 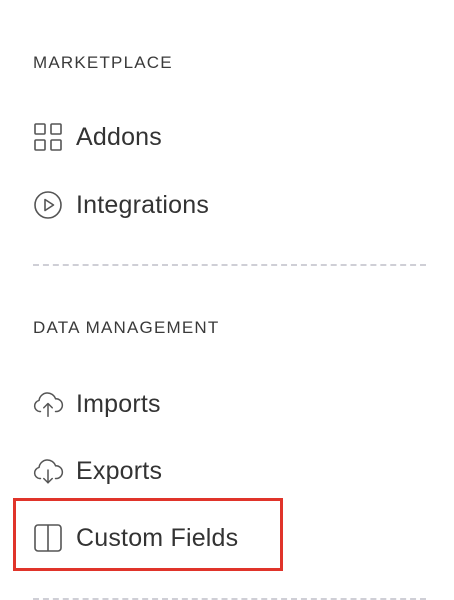 I want to click on section-divider, so click(x=229, y=265).